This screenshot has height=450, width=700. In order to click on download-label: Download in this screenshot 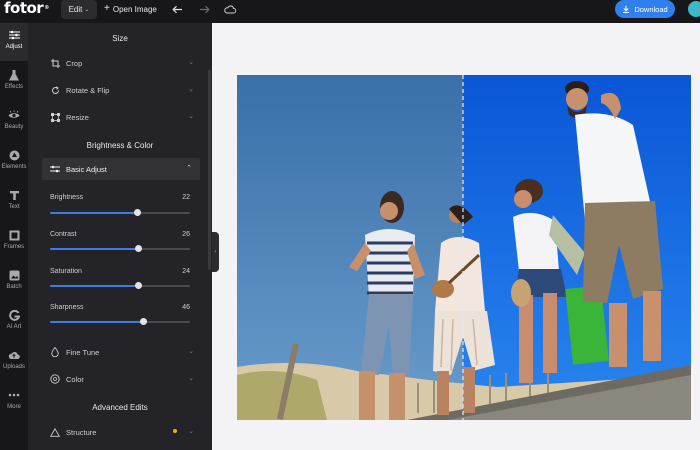, I will do `click(651, 9)`.